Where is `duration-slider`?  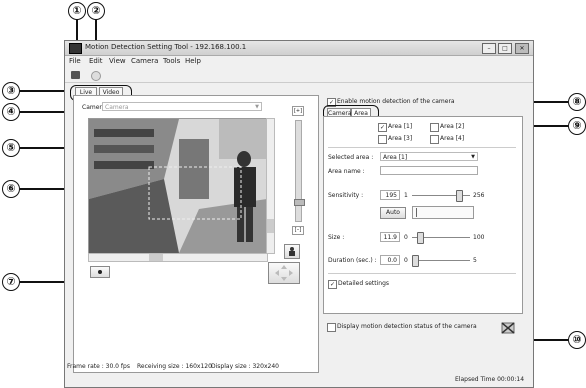
duration-slider is located at coordinates (415, 261).